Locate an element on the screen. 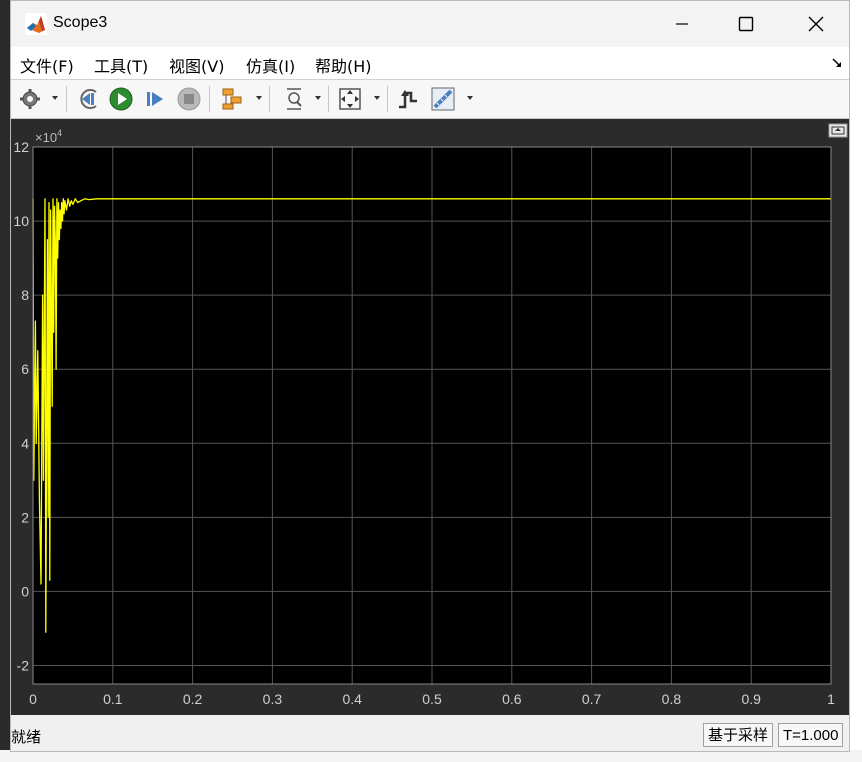  undock-icon is located at coordinates (838, 130).